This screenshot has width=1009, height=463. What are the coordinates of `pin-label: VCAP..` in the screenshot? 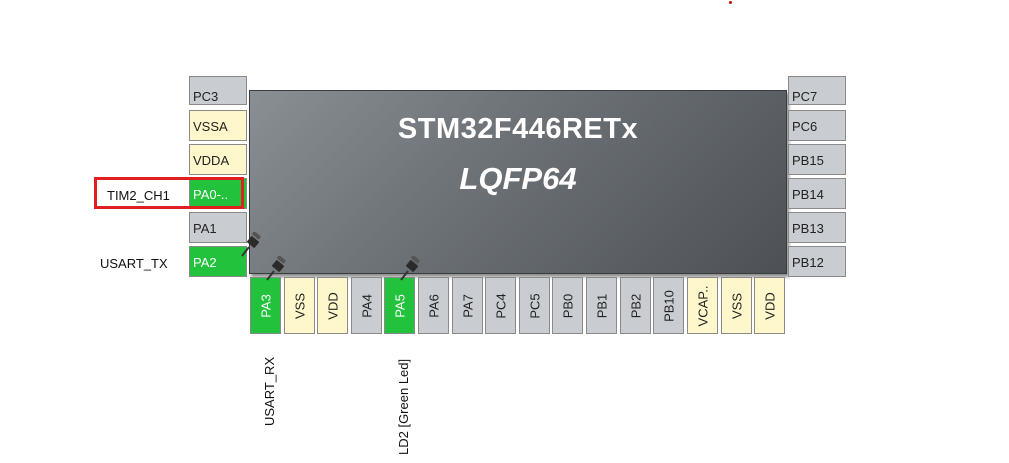 It's located at (702, 305).